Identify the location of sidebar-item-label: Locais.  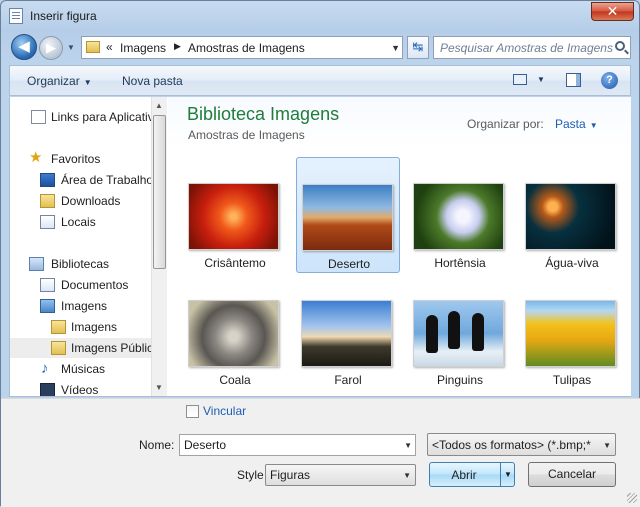
(78, 222).